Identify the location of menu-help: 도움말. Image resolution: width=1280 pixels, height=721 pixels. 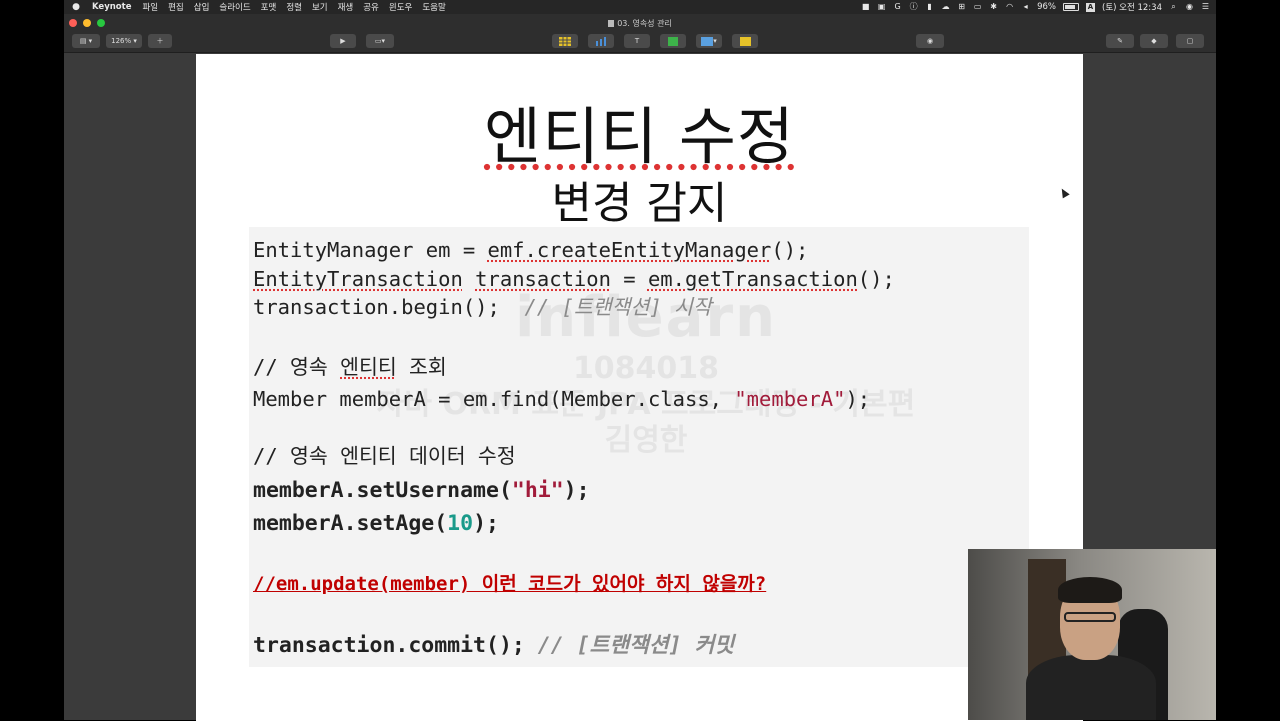
(433, 7).